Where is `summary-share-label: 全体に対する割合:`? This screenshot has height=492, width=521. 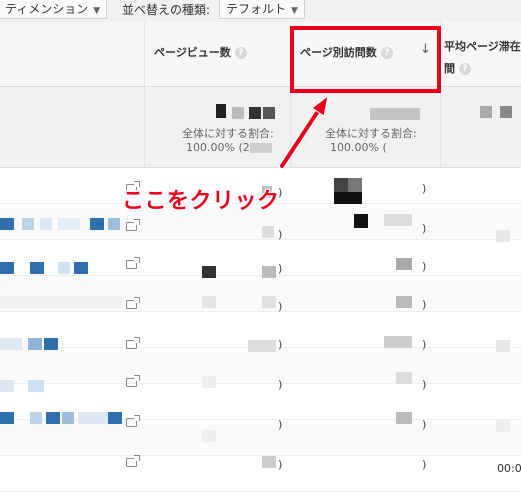 summary-share-label: 全体に対する割合: is located at coordinates (228, 133).